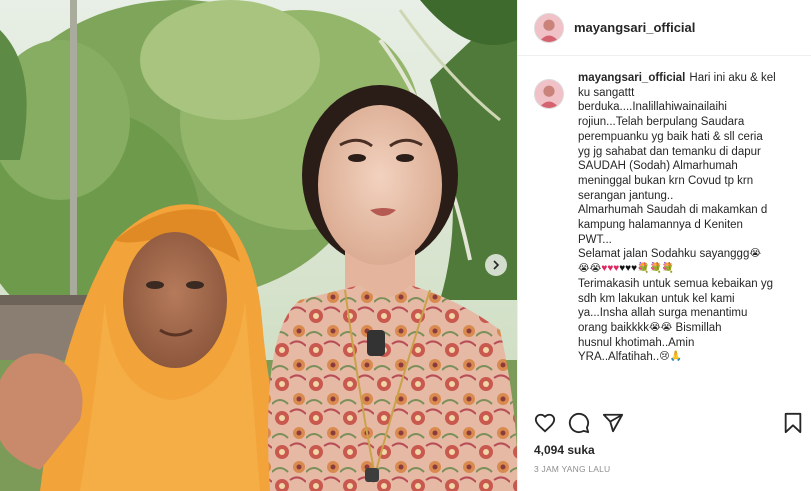 Image resolution: width=811 pixels, height=491 pixels. Describe the element at coordinates (564, 450) in the screenshot. I see `like-count: 4,094 suka` at that location.